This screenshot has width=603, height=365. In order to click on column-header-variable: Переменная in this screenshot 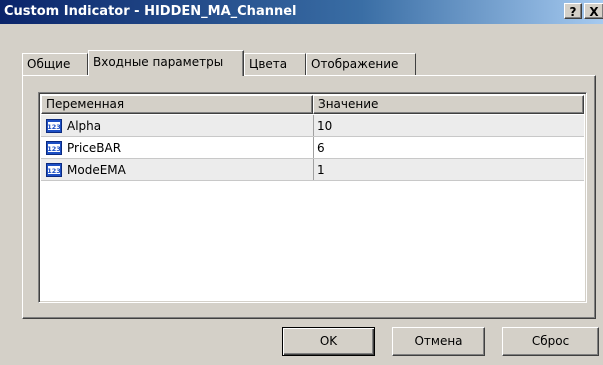, I will do `click(177, 104)`.